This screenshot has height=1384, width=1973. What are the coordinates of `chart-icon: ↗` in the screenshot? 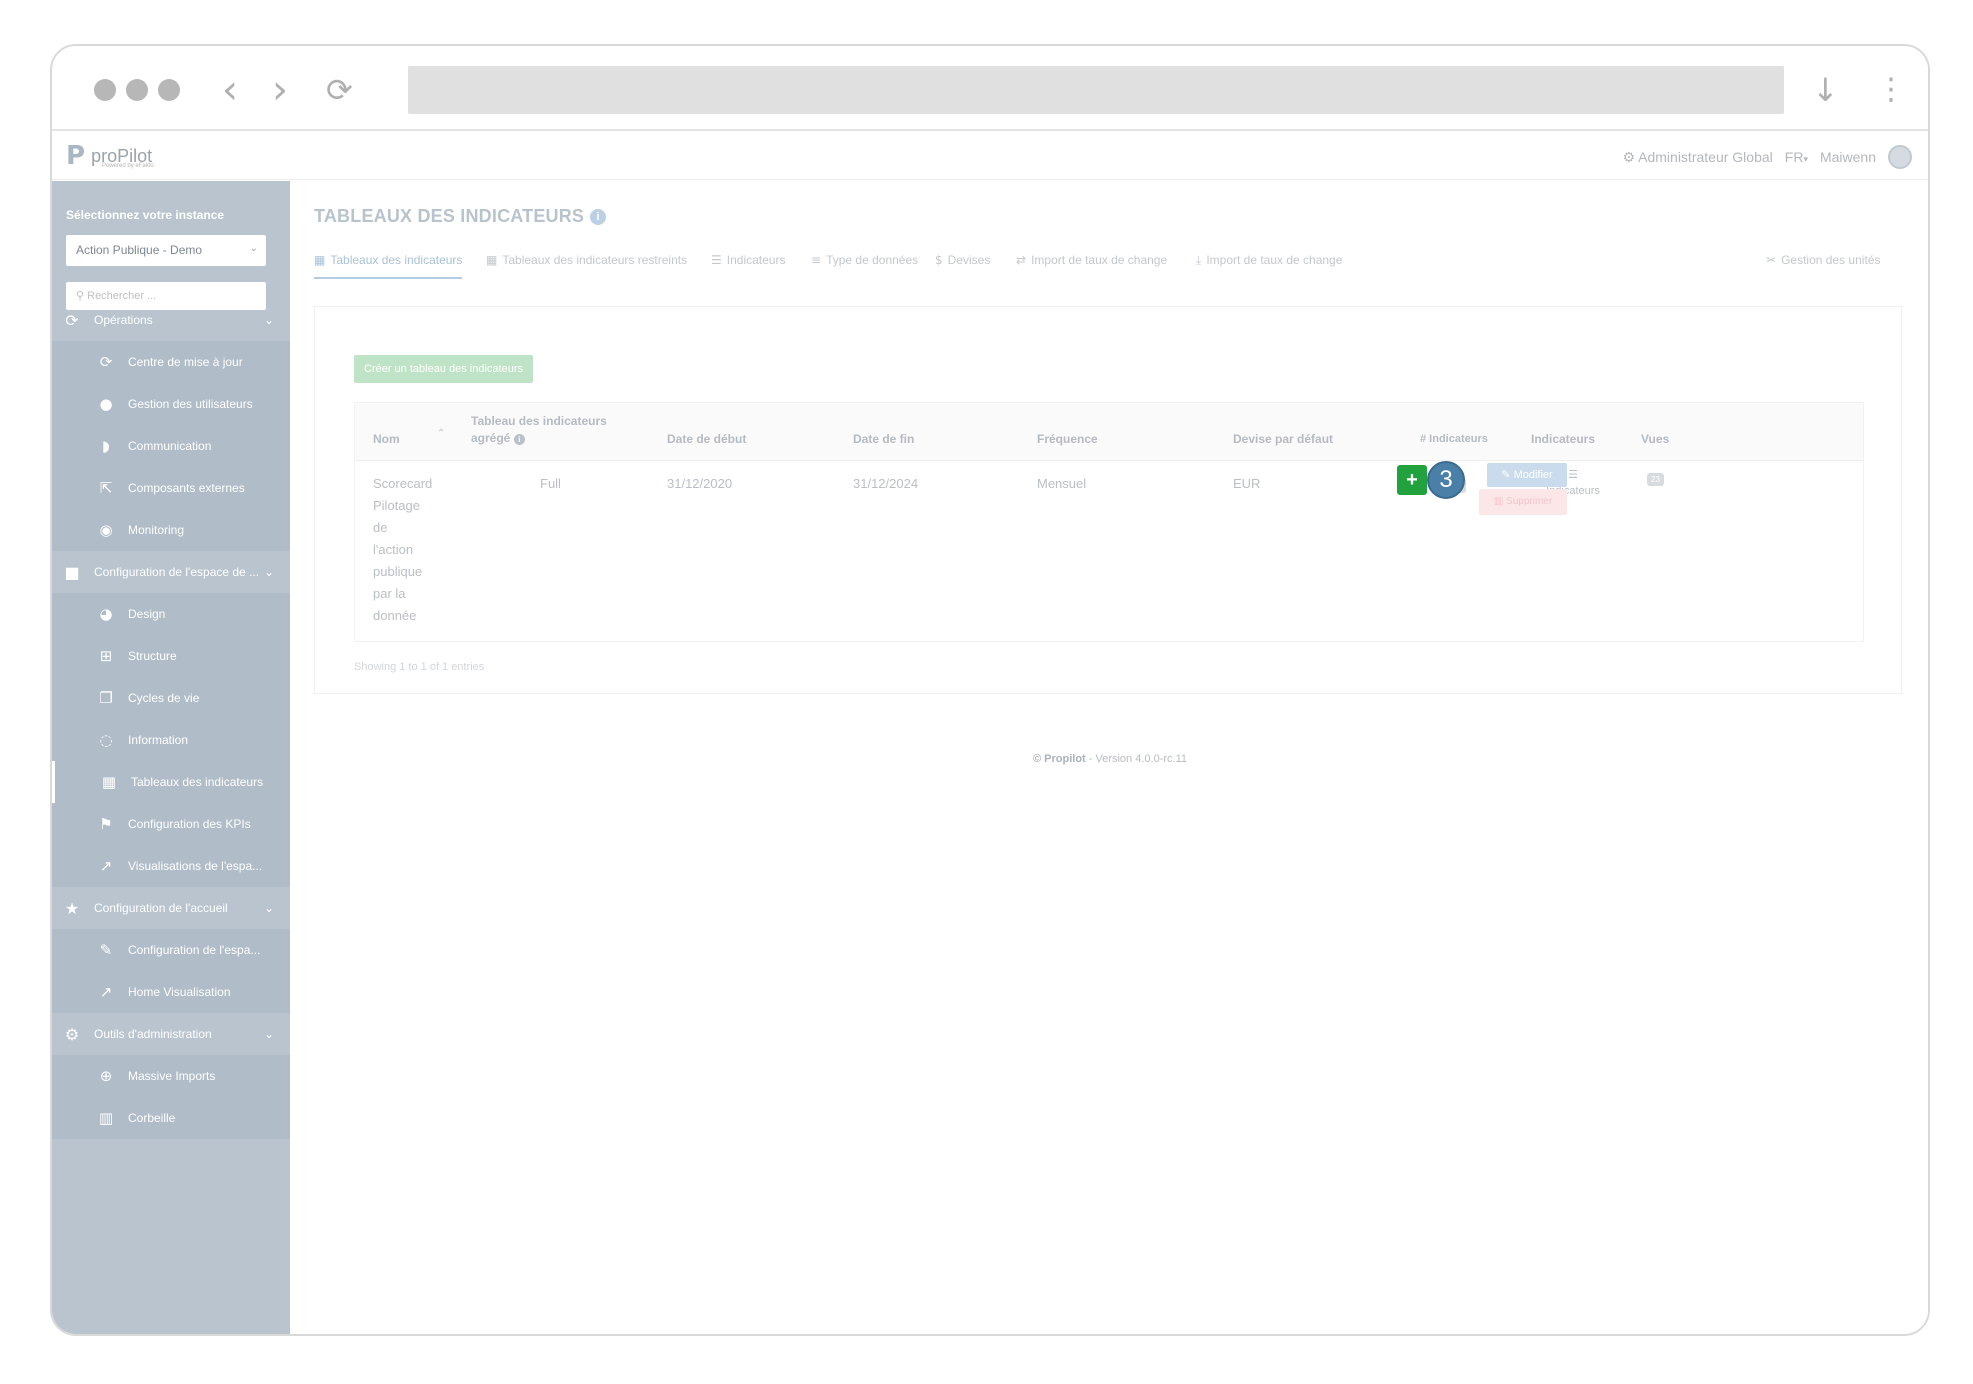 It's located at (106, 866).